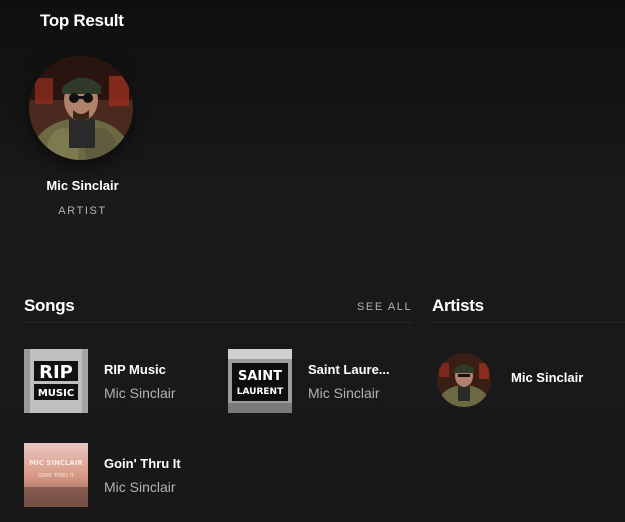  I want to click on artist-avatar, so click(464, 380).